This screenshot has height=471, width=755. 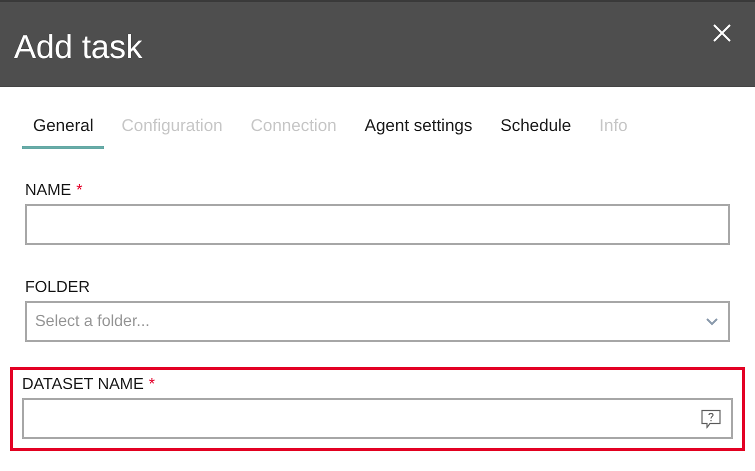 I want to click on field-label: NAME, so click(x=48, y=191).